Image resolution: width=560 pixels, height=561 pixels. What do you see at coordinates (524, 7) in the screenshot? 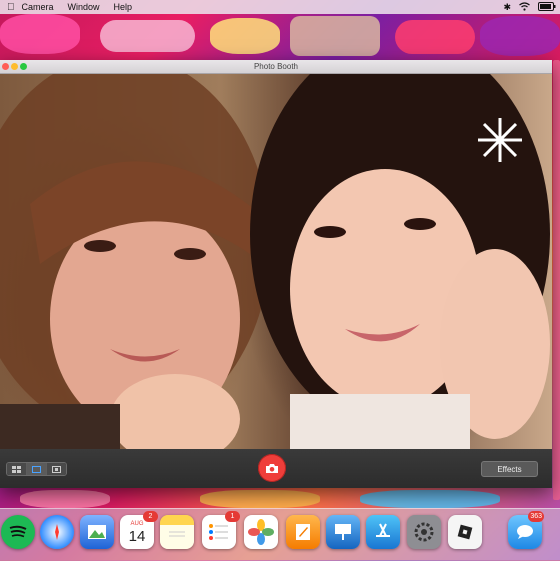
I see `wifi-icon` at bounding box center [524, 7].